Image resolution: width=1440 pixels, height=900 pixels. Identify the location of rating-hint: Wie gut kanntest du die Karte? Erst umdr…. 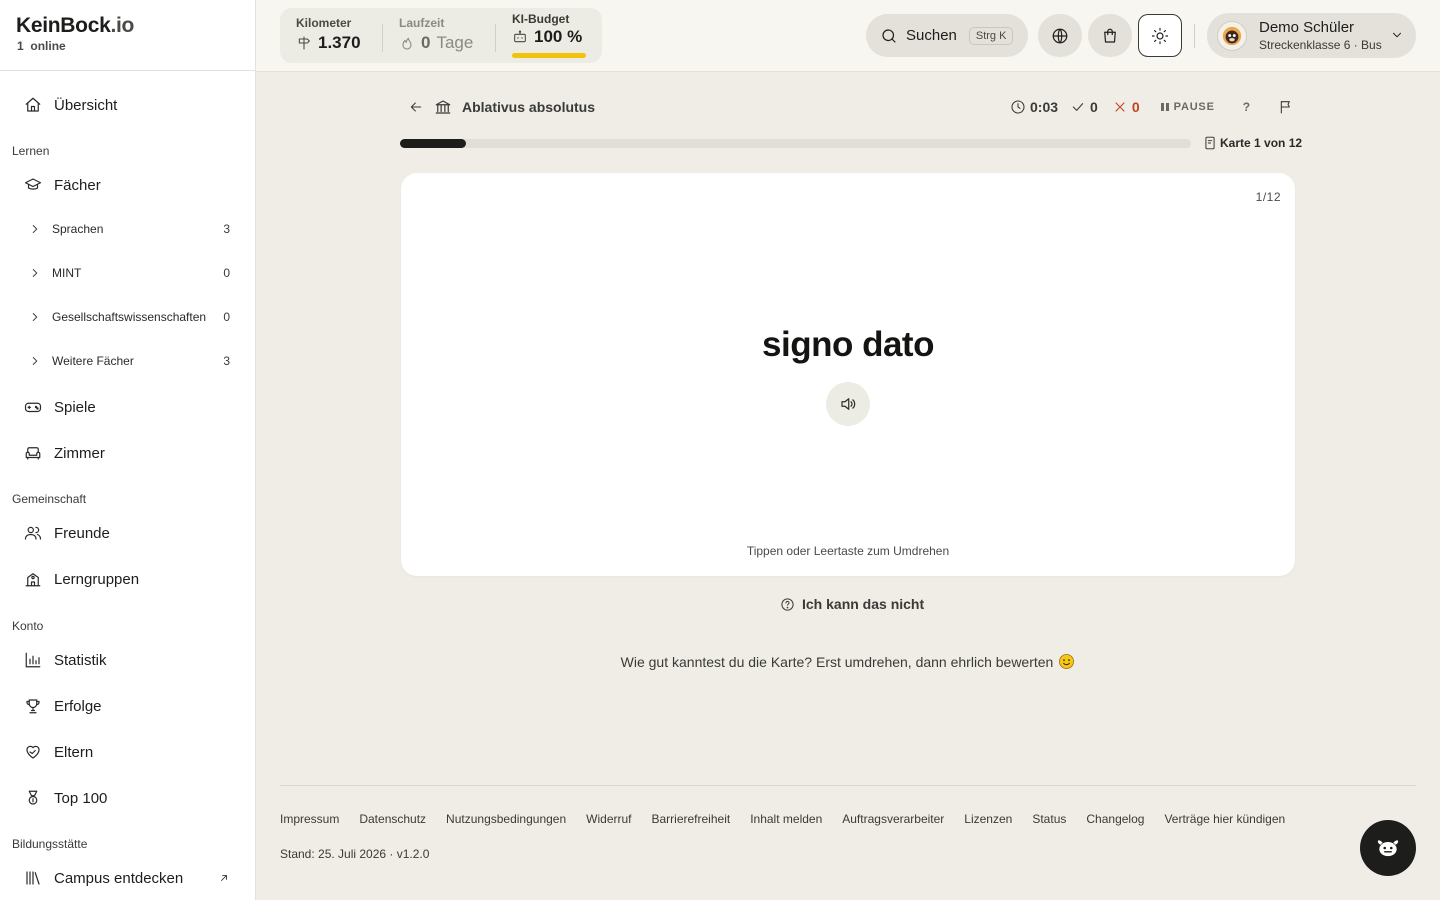
(720, 661).